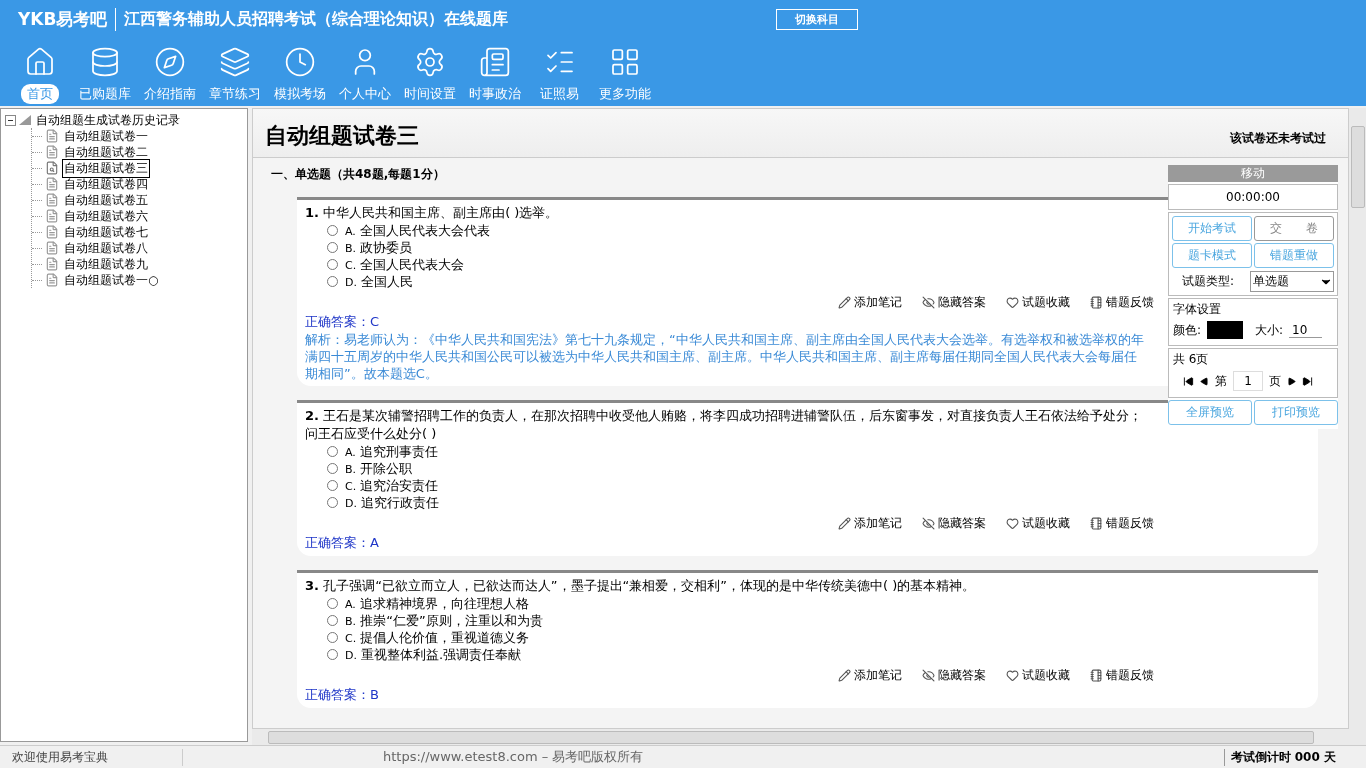 Image resolution: width=1366 pixels, height=768 pixels. Describe the element at coordinates (1253, 309) in the screenshot. I see `font-settings-legend: 字体设置` at that location.